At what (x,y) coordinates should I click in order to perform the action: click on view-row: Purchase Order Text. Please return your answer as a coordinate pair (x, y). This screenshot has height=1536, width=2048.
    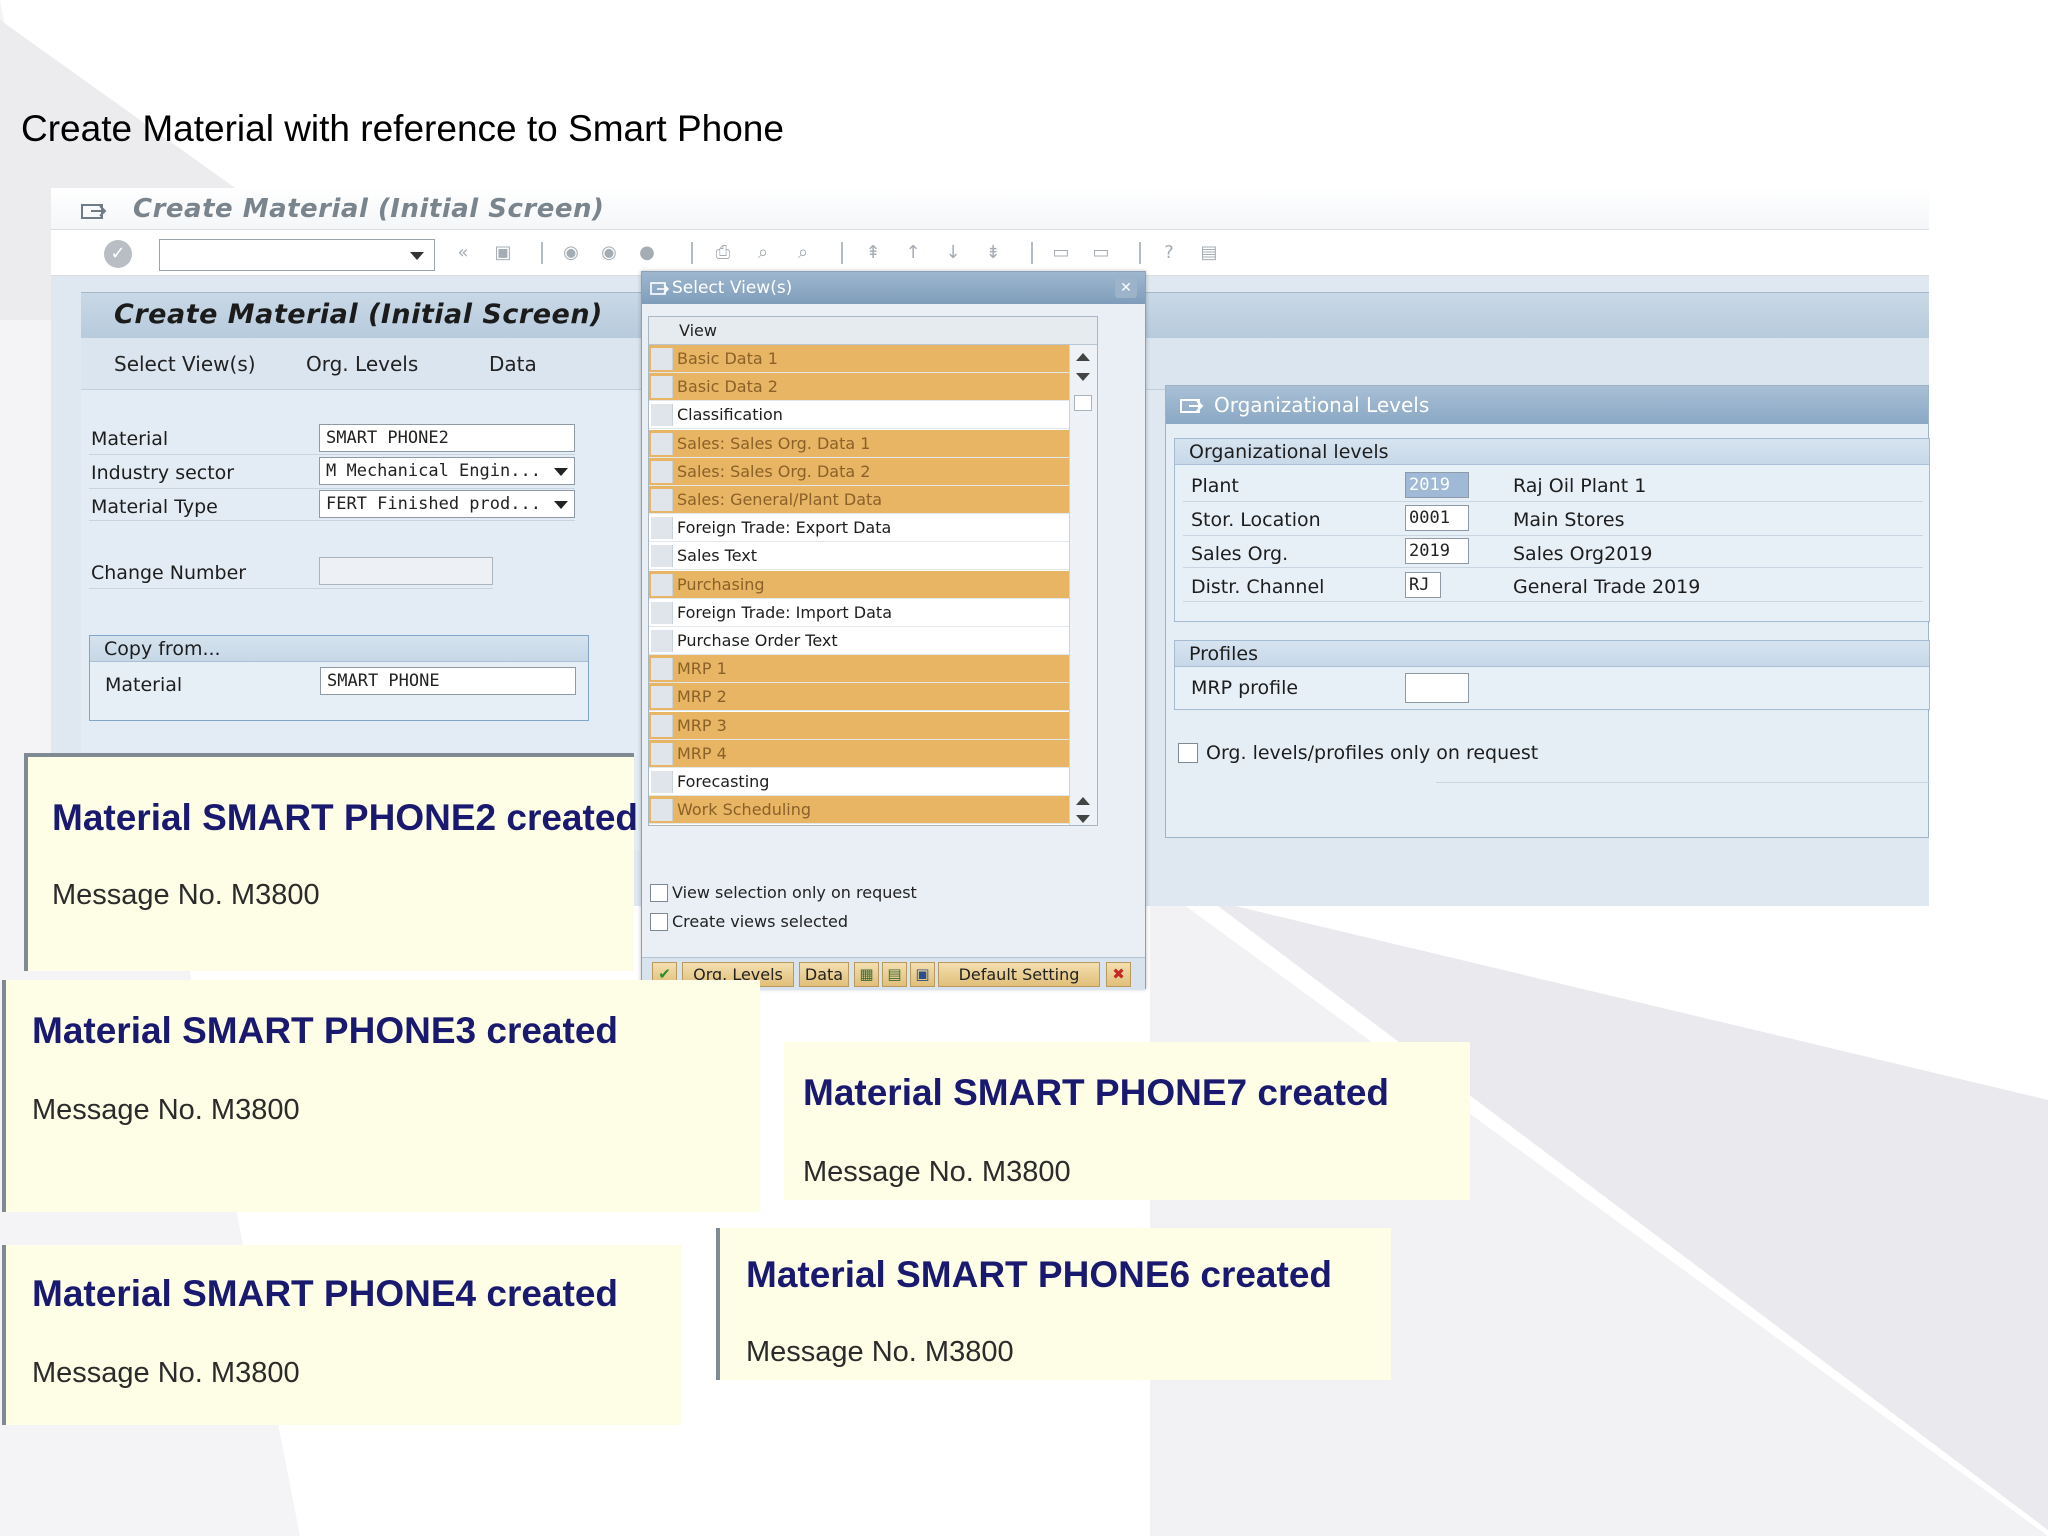
    Looking at the image, I should click on (859, 641).